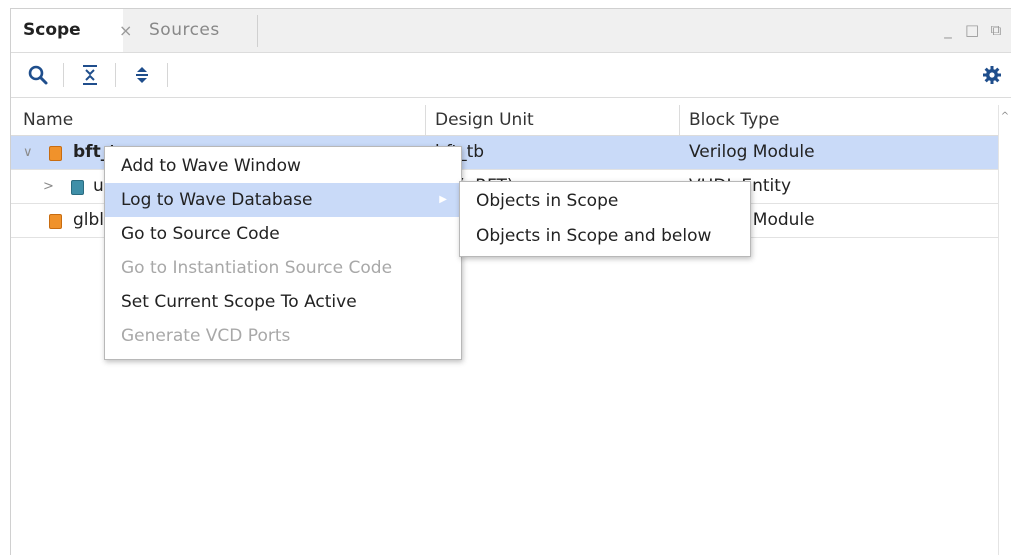 The image size is (1013, 555). I want to click on row-block-type: Verilog Module, so click(752, 152).